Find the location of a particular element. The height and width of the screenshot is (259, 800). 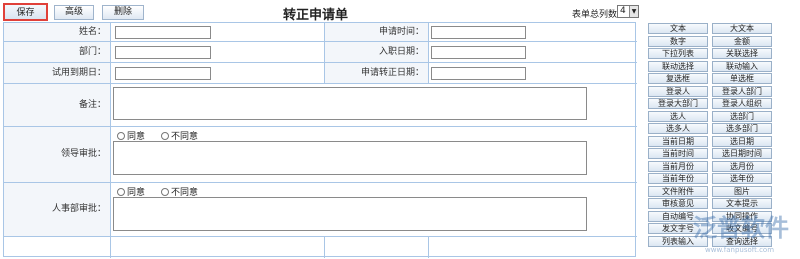

palette-button: 联动输入 is located at coordinates (742, 66).